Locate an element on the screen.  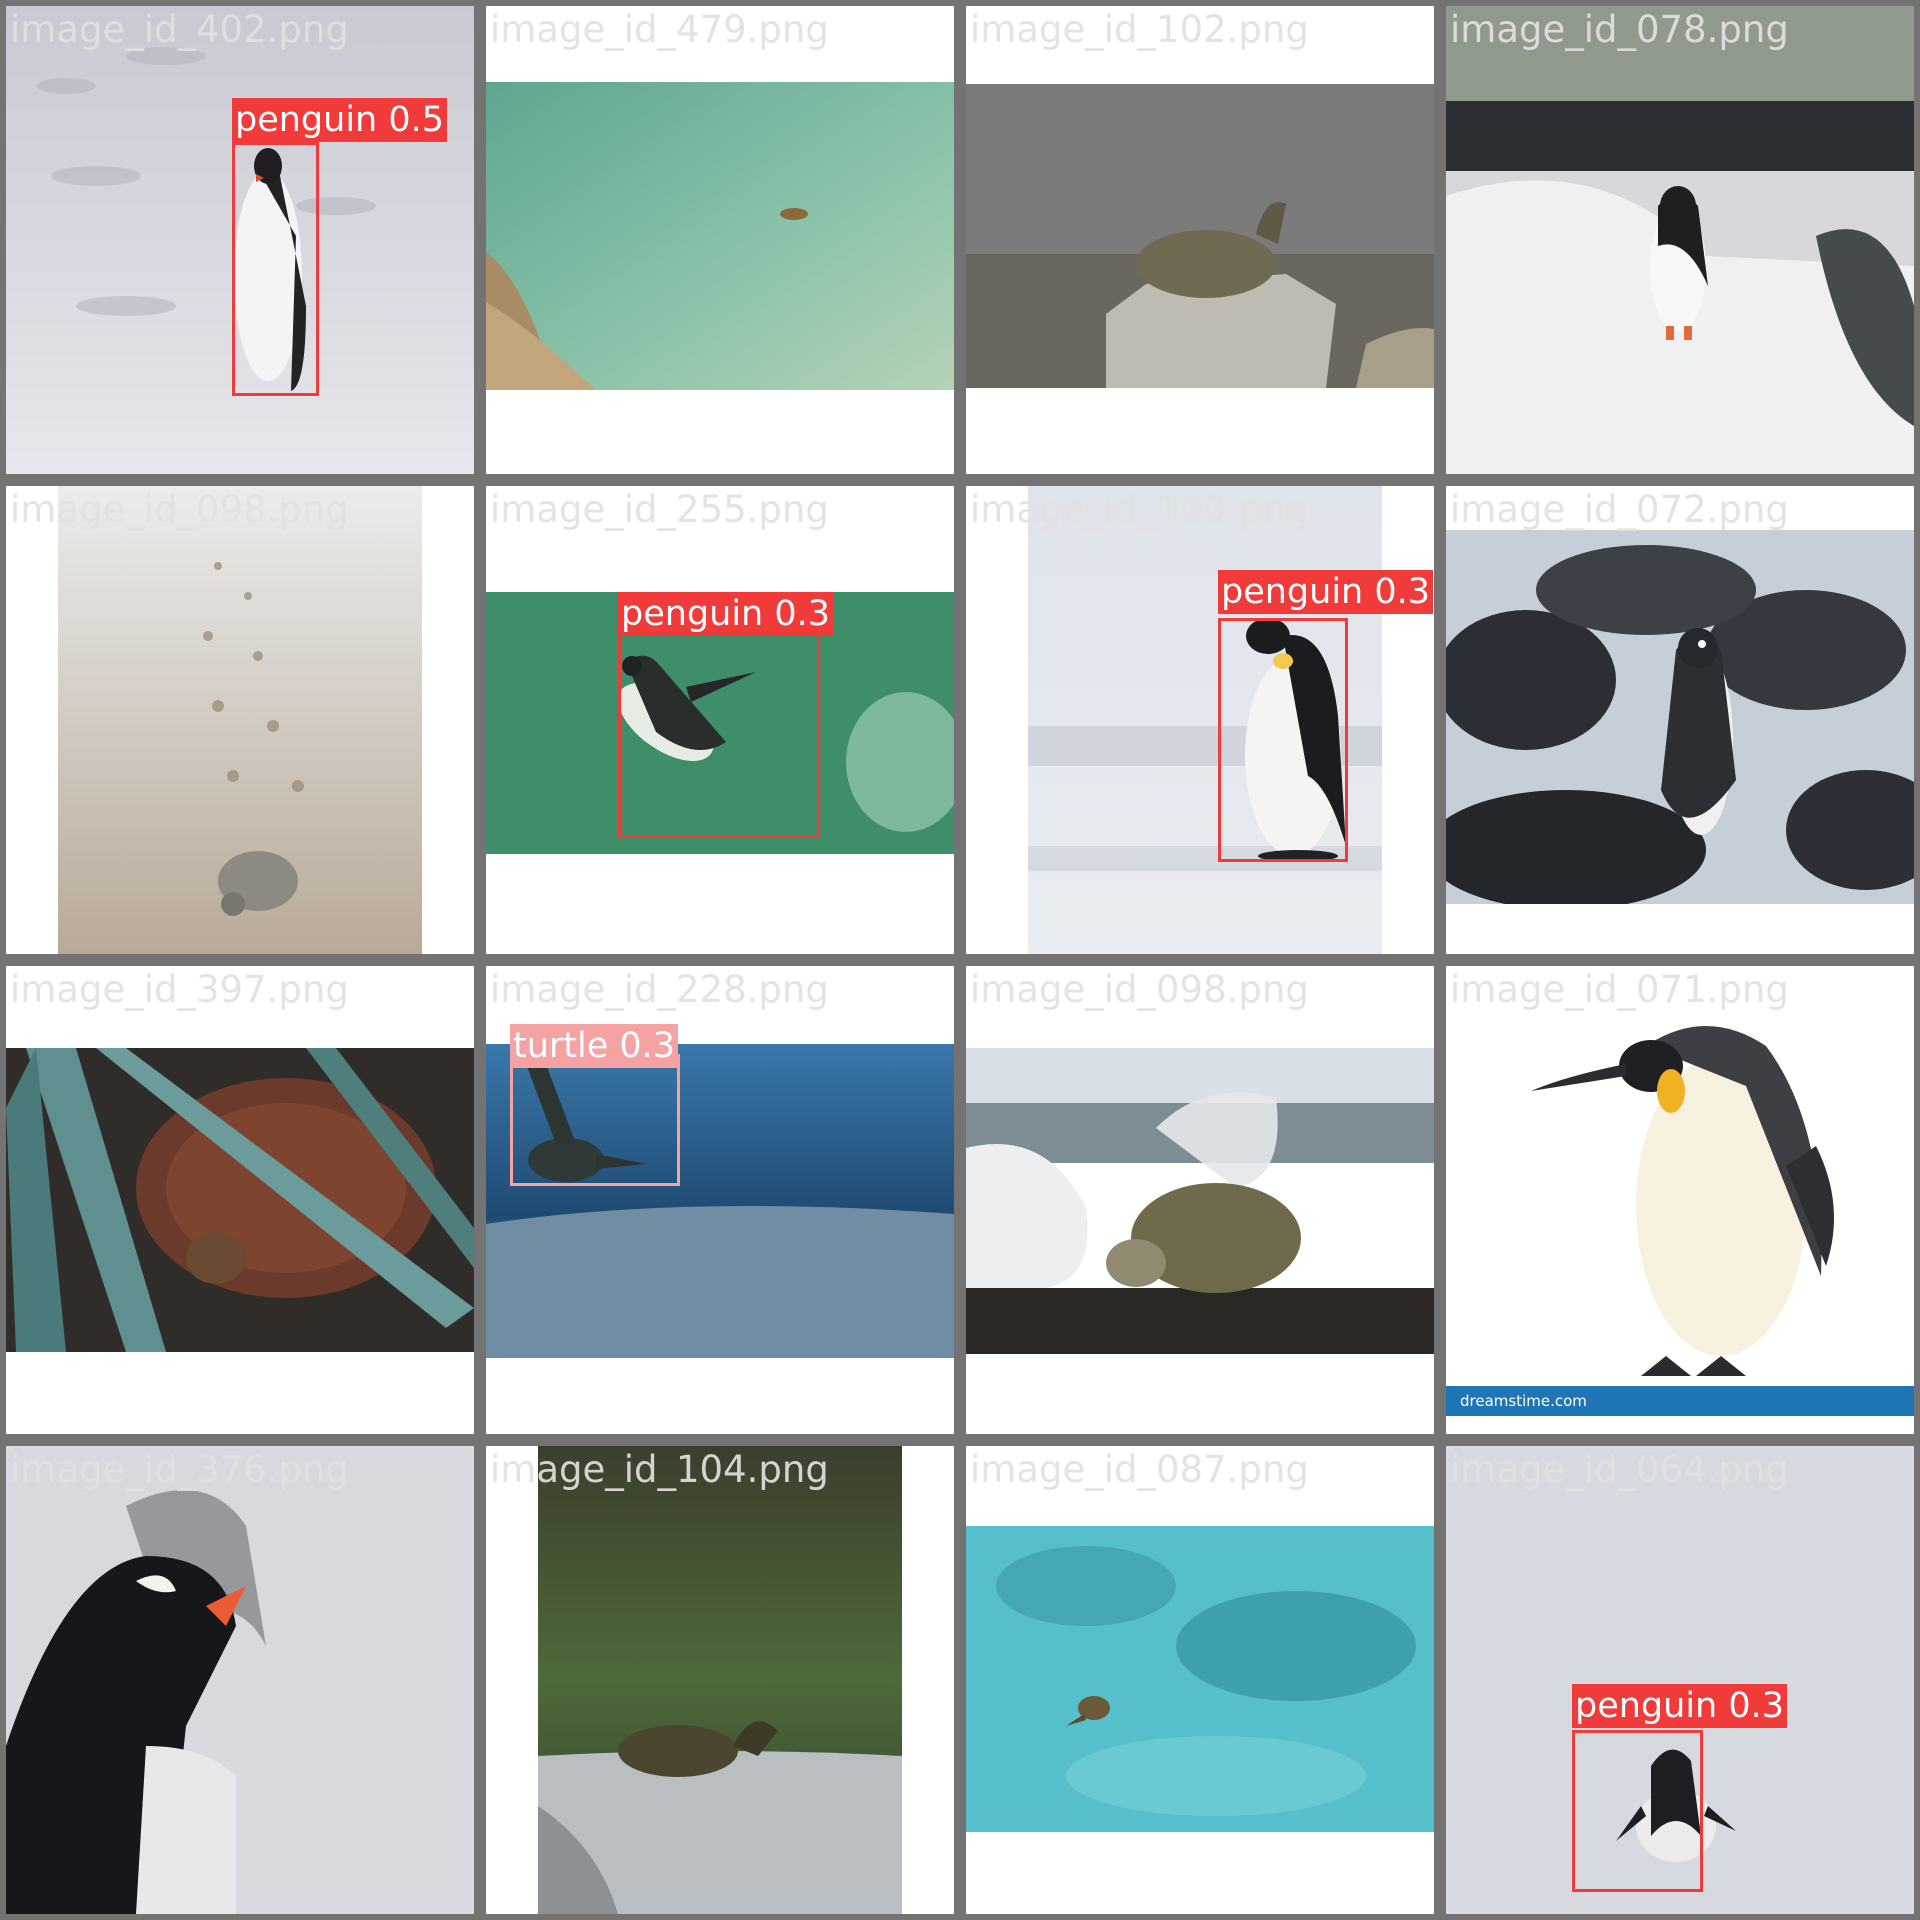
gentoo-closeup-photo is located at coordinates (240, 1680).